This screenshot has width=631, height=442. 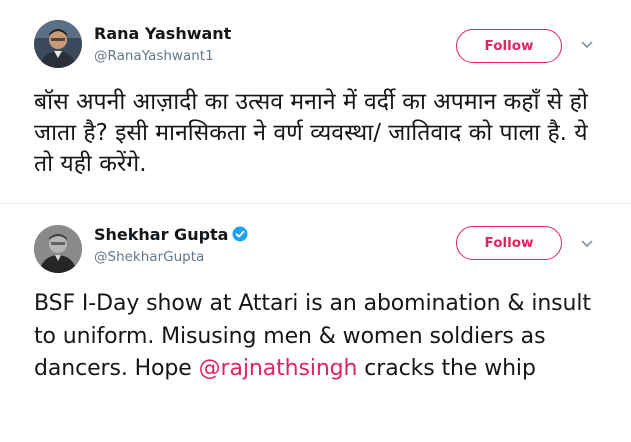 I want to click on tweet-text-tail: cracks the whip, so click(x=446, y=368).